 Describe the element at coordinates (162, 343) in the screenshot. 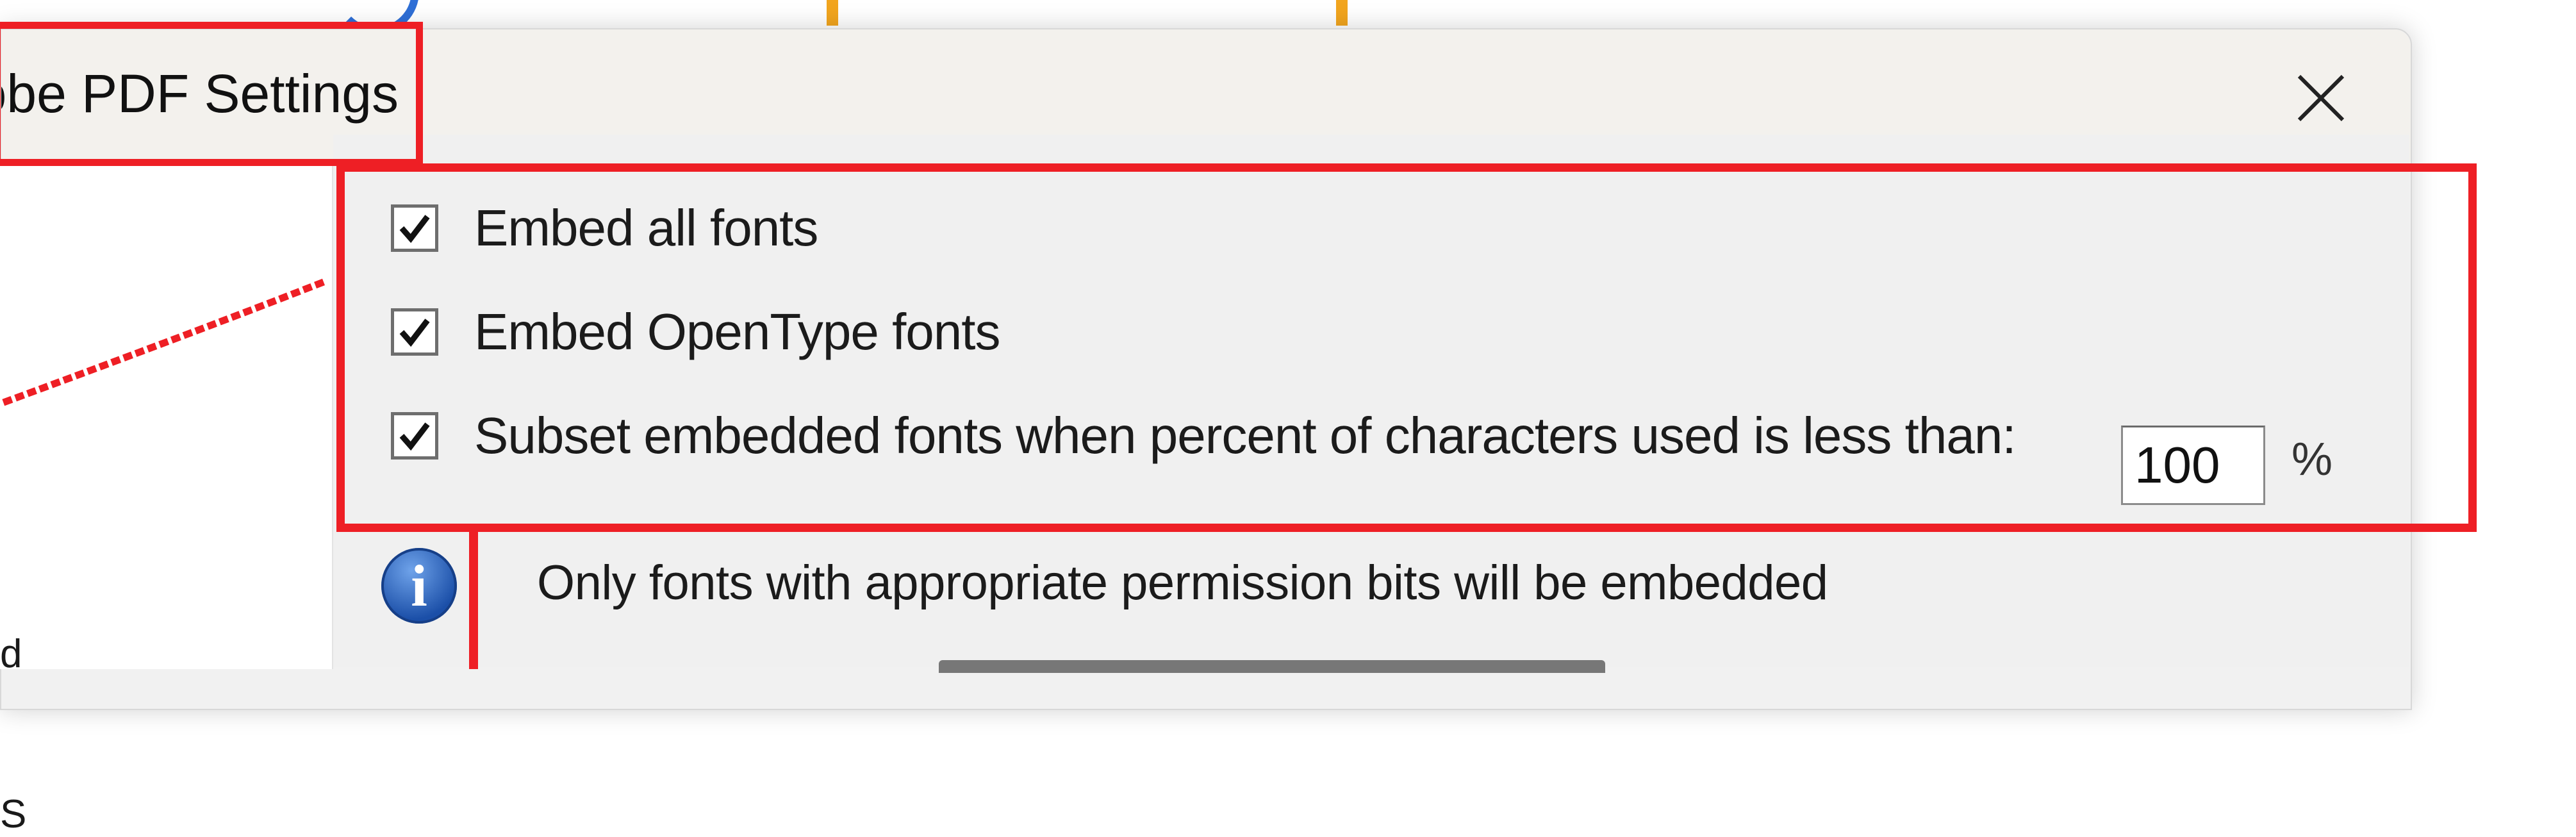

I see `highlight-connector-dashed` at that location.